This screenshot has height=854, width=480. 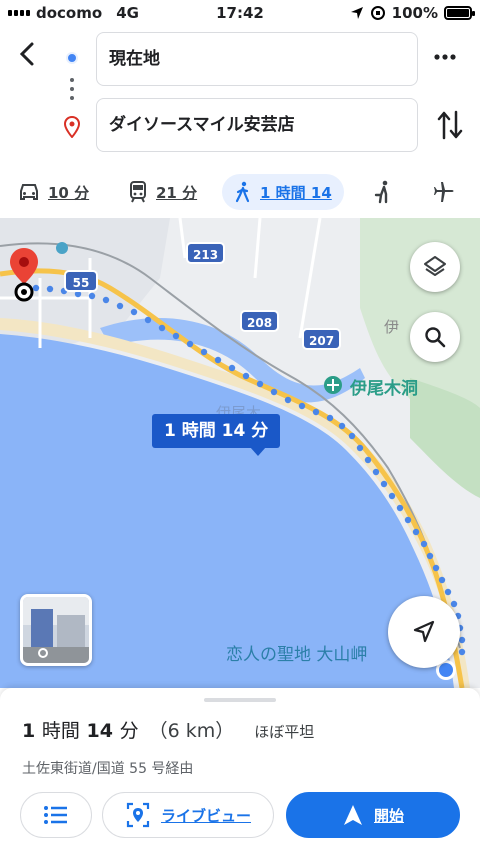 What do you see at coordinates (257, 125) in the screenshot?
I see `destination-field: ダイソースマイル安芸店` at bounding box center [257, 125].